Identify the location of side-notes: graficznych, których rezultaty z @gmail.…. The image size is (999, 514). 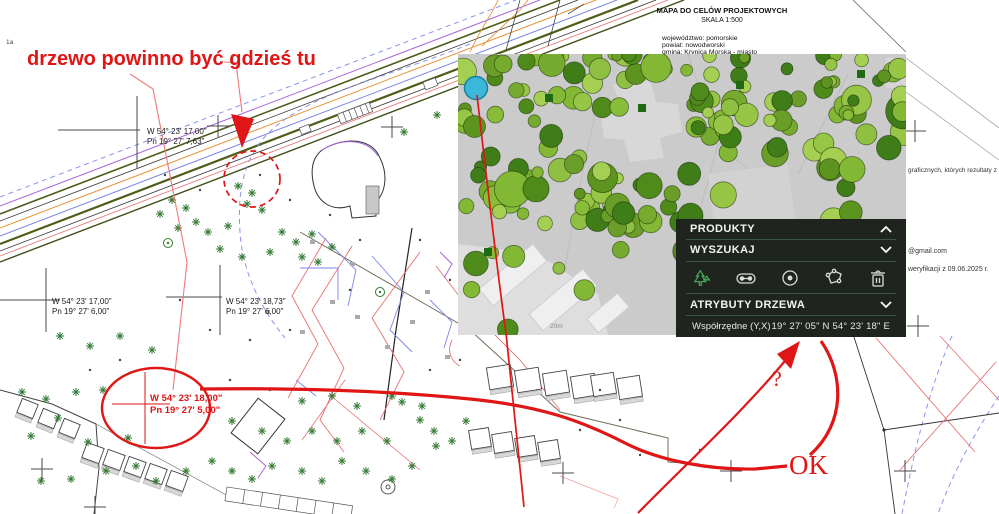
(952, 220).